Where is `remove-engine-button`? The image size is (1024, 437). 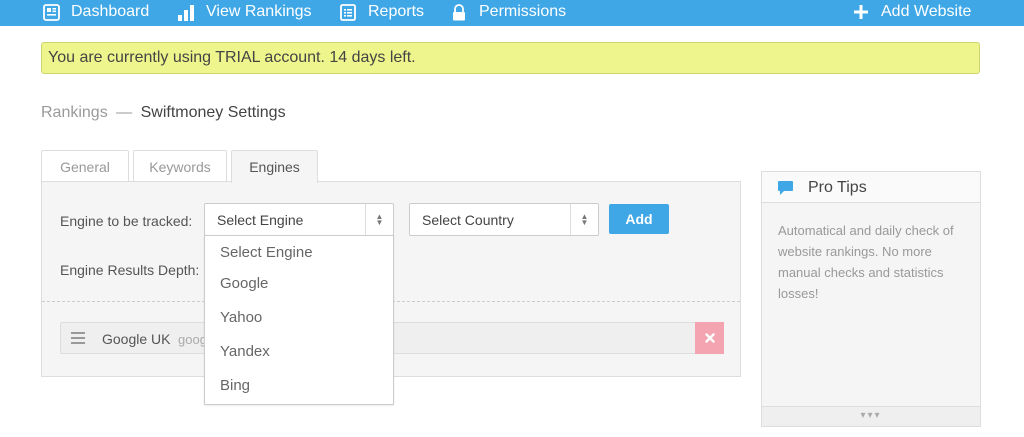
remove-engine-button is located at coordinates (709, 338).